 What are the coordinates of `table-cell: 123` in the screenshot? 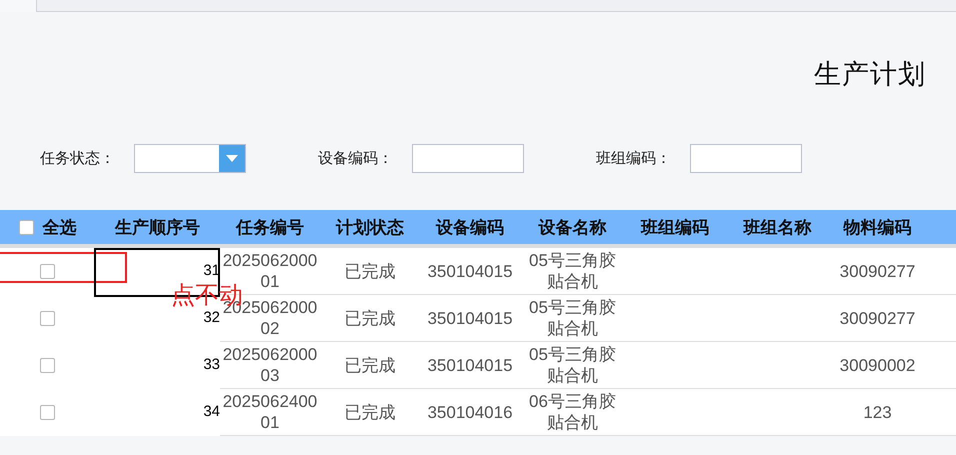 It's located at (877, 412).